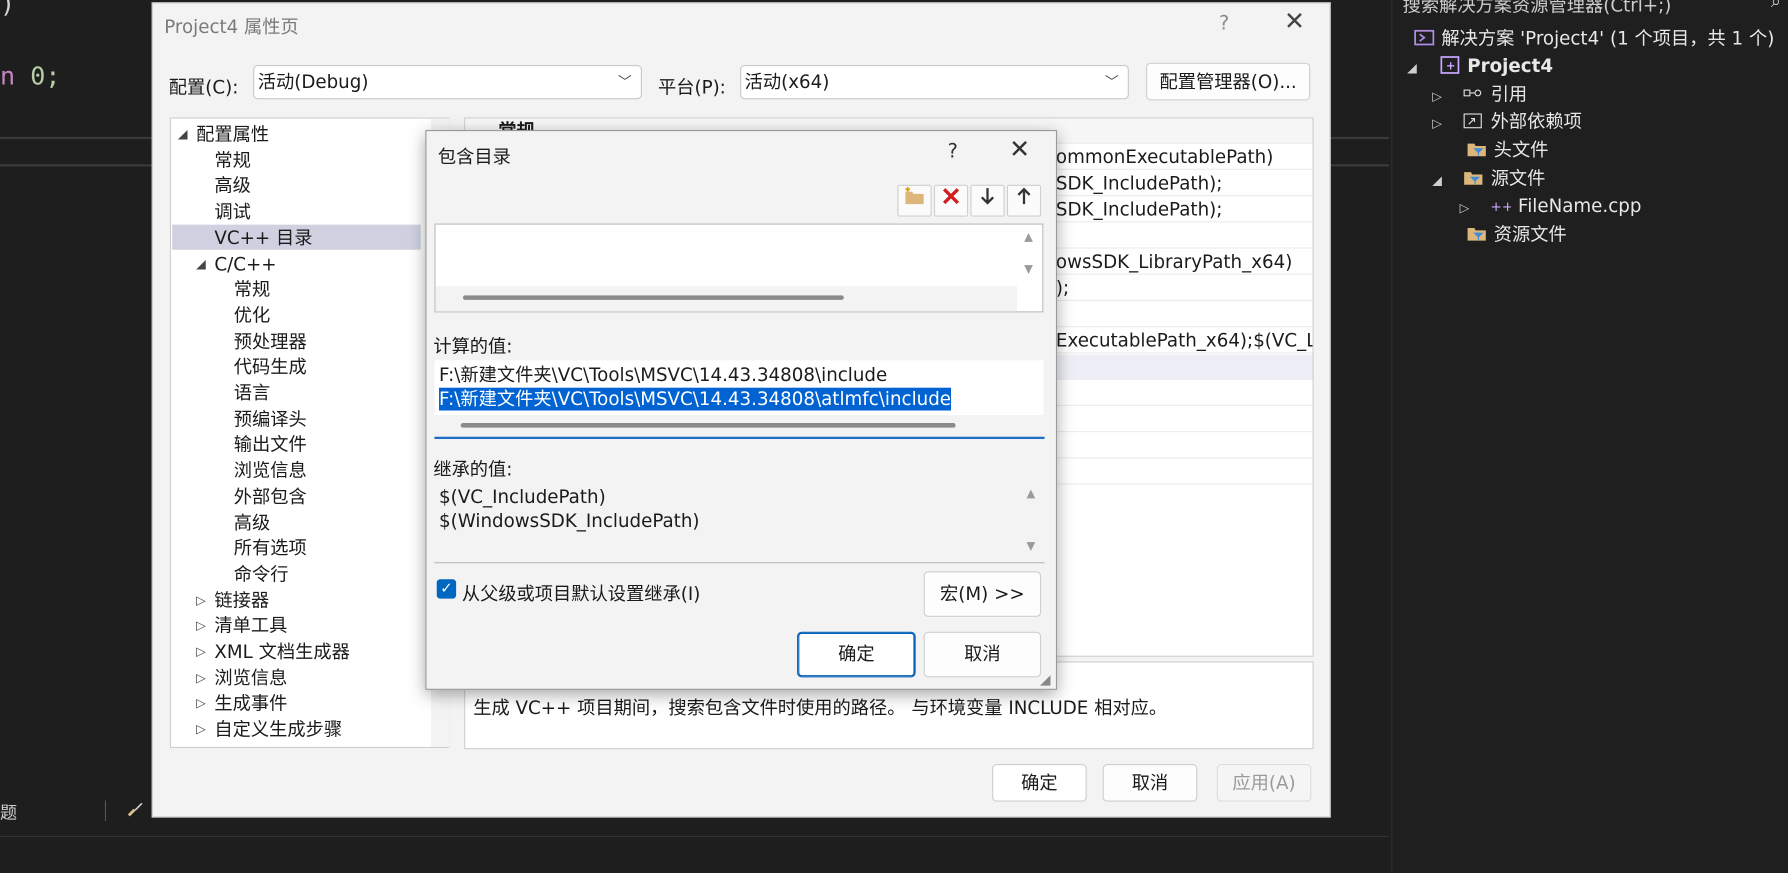  I want to click on project-node: ◢ + Project4, so click(1480, 65).